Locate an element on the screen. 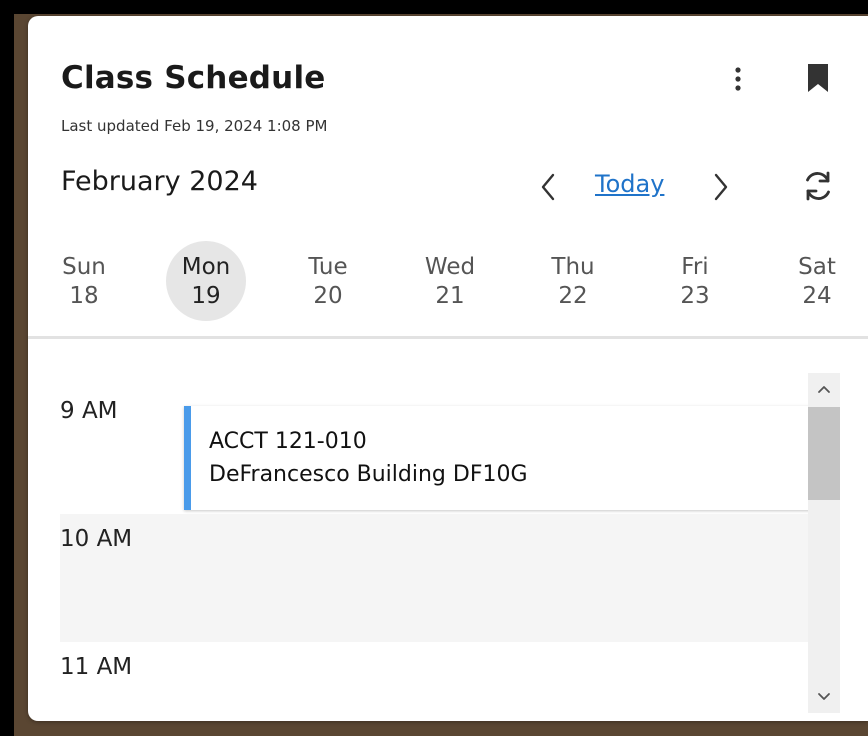 Image resolution: width=868 pixels, height=736 pixels. bookmark-icon is located at coordinates (818, 78).